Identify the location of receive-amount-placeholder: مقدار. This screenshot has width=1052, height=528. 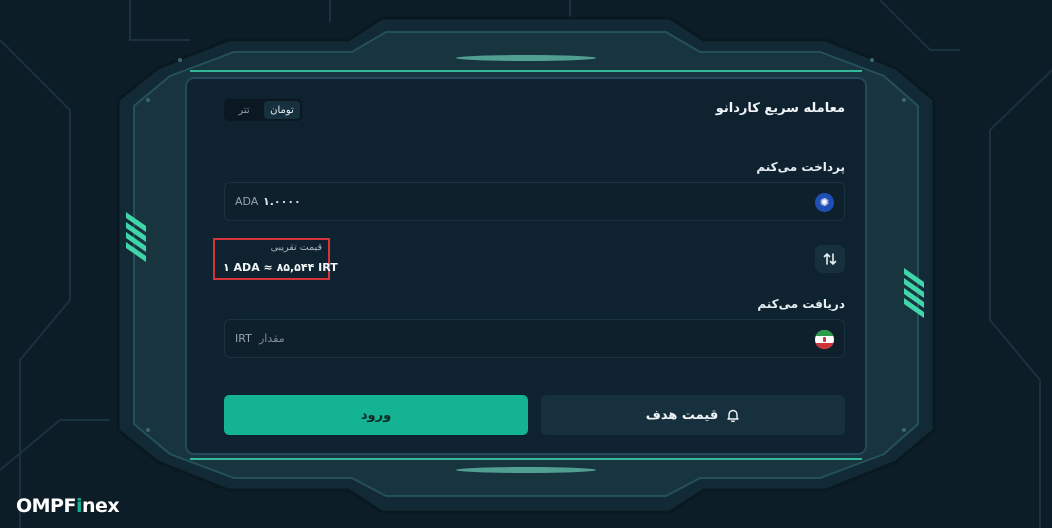
(272, 338).